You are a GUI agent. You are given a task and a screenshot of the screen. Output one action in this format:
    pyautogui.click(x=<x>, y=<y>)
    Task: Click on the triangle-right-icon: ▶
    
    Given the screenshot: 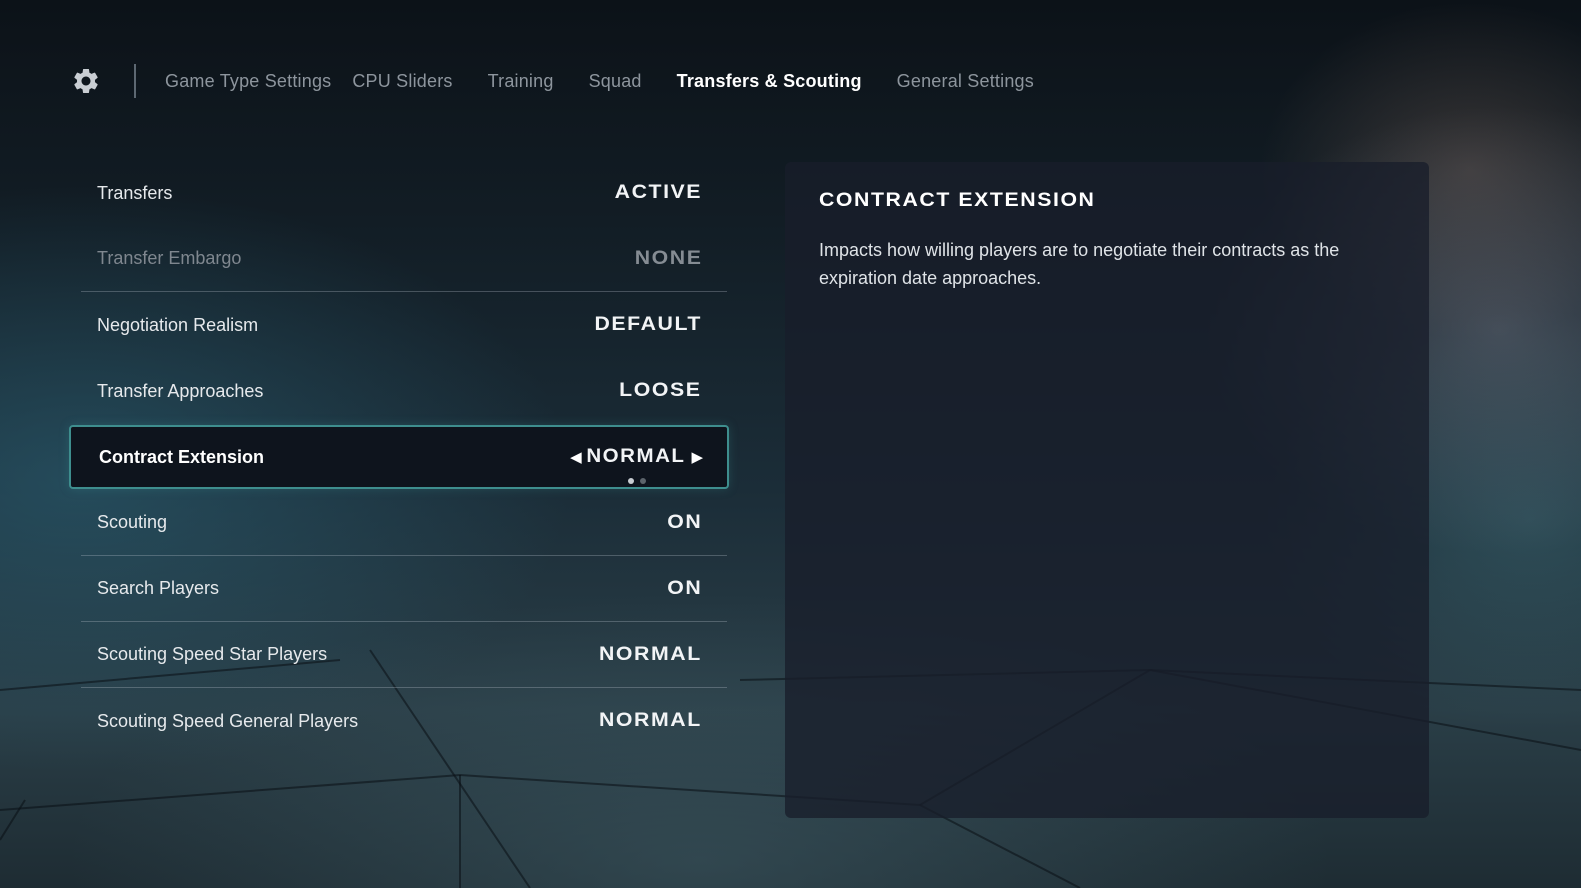 What is the action you would take?
    pyautogui.click(x=697, y=457)
    